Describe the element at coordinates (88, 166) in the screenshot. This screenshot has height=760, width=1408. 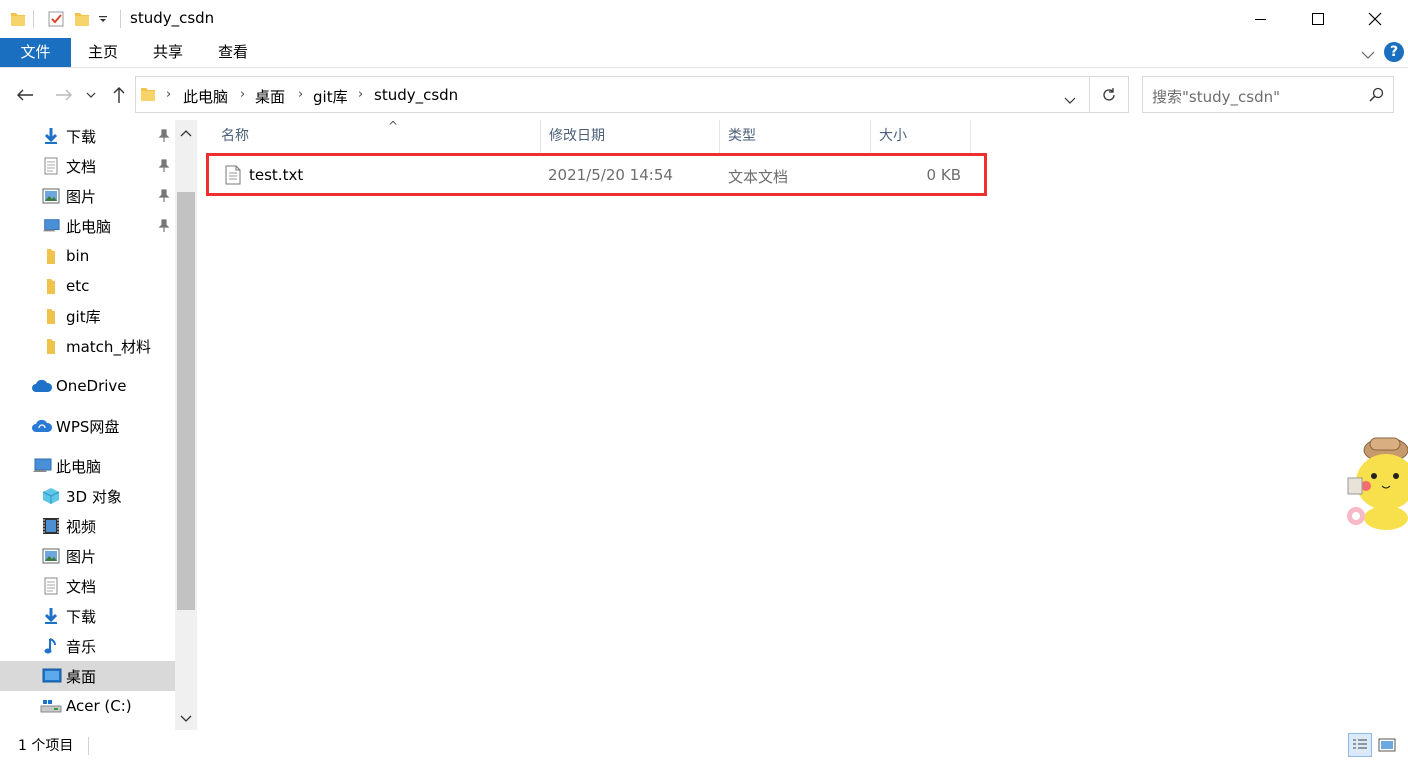
I see `nav-item-documents-pinned: 文档` at that location.